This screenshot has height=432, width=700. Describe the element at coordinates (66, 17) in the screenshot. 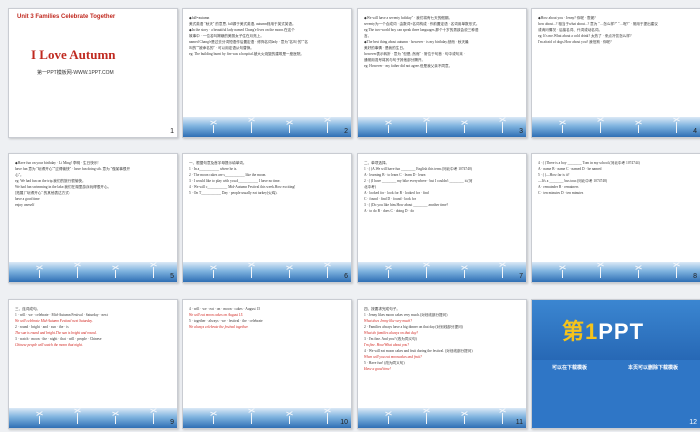

I see `slide-subtitle: Unit 3 Families Celebrate Together` at that location.